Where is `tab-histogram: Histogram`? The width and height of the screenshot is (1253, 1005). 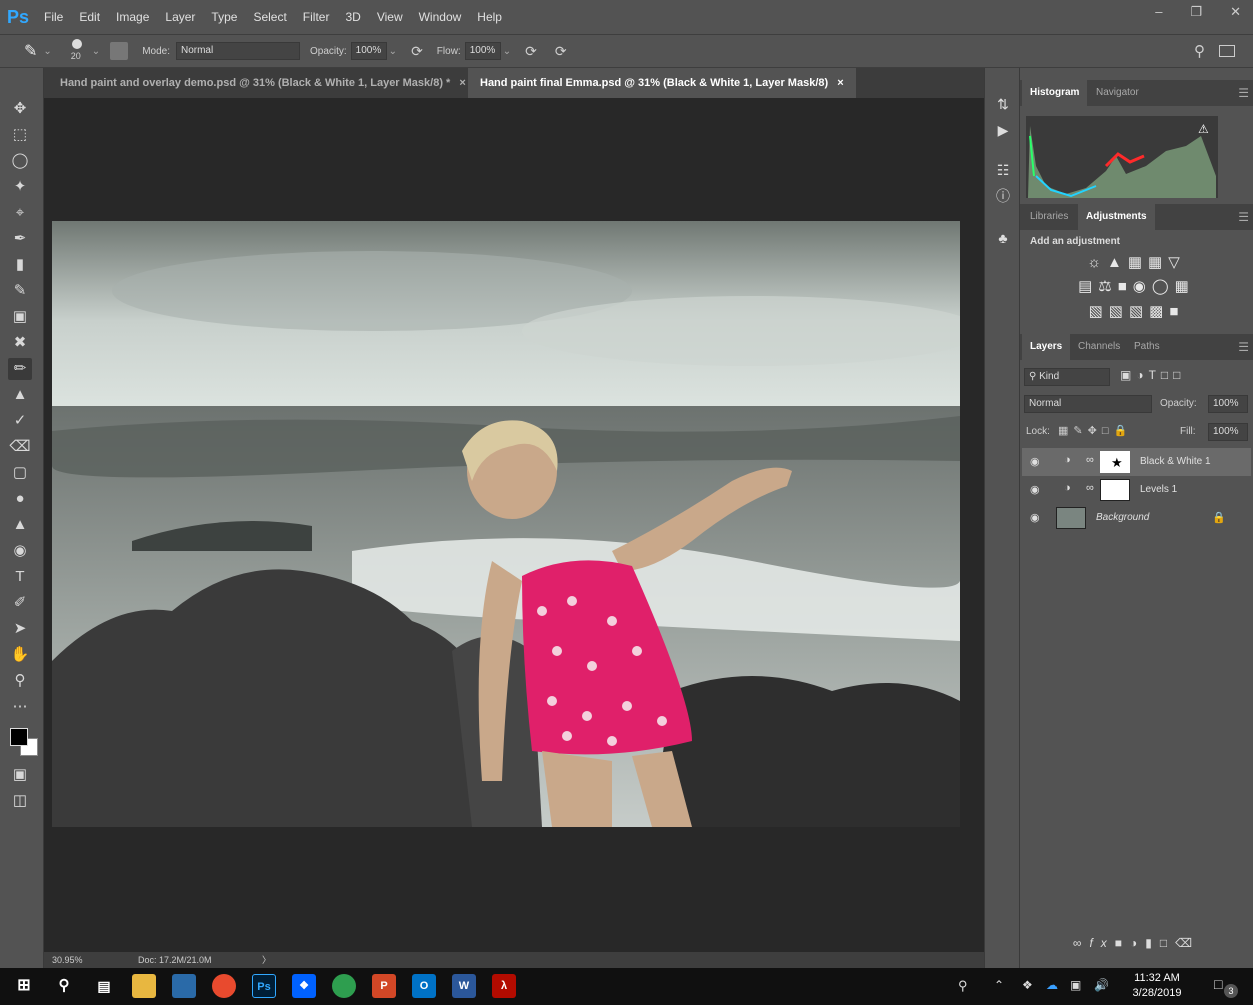 tab-histogram: Histogram is located at coordinates (1055, 93).